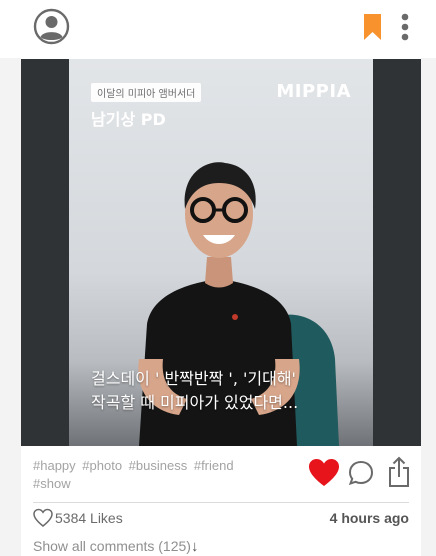  Describe the element at coordinates (112, 546) in the screenshot. I see `show-comments-label: Show all comments (125)` at that location.